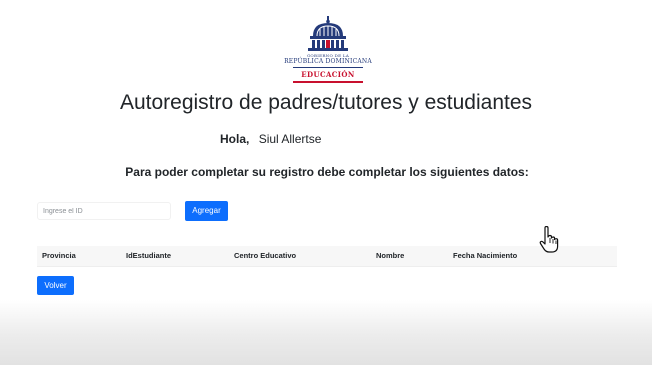  I want to click on student-id-input, so click(104, 211).